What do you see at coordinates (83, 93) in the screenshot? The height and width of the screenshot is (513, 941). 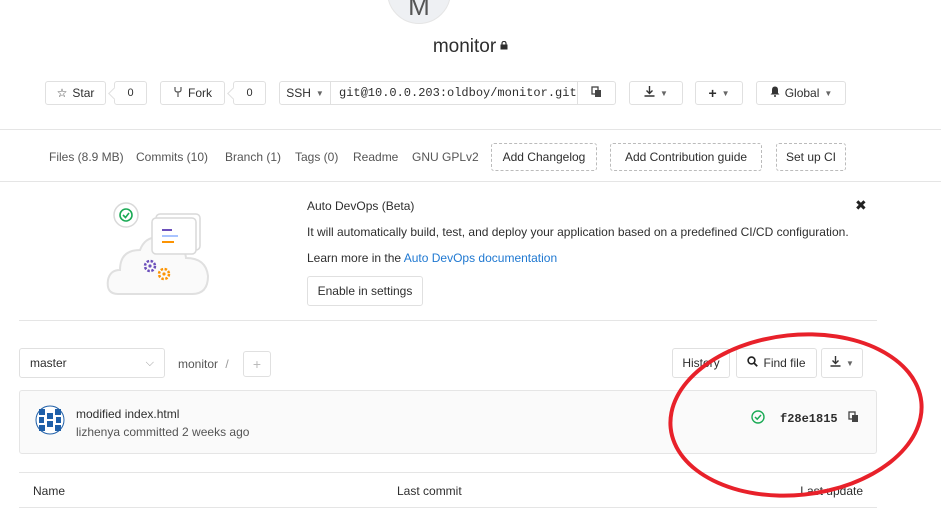 I see `star-label: Star` at bounding box center [83, 93].